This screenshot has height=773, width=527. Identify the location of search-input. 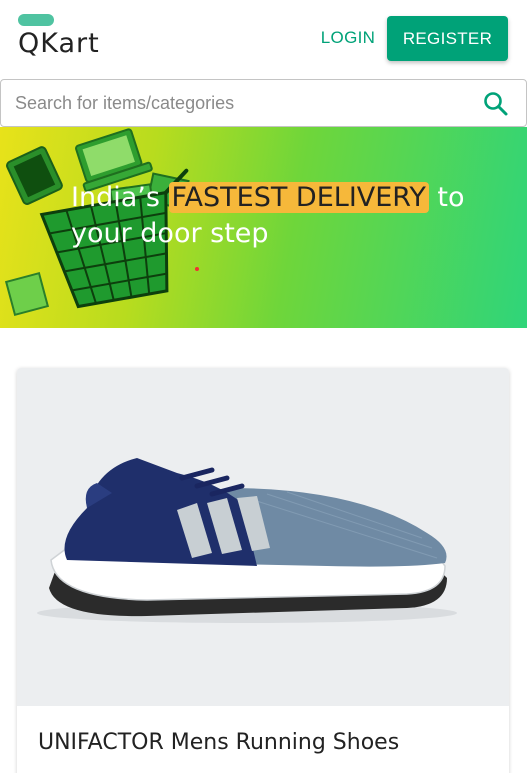
(235, 103).